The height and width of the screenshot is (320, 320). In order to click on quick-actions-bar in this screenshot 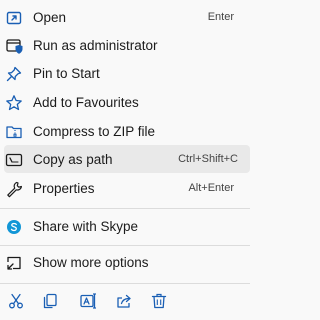, I will do `click(125, 301)`.